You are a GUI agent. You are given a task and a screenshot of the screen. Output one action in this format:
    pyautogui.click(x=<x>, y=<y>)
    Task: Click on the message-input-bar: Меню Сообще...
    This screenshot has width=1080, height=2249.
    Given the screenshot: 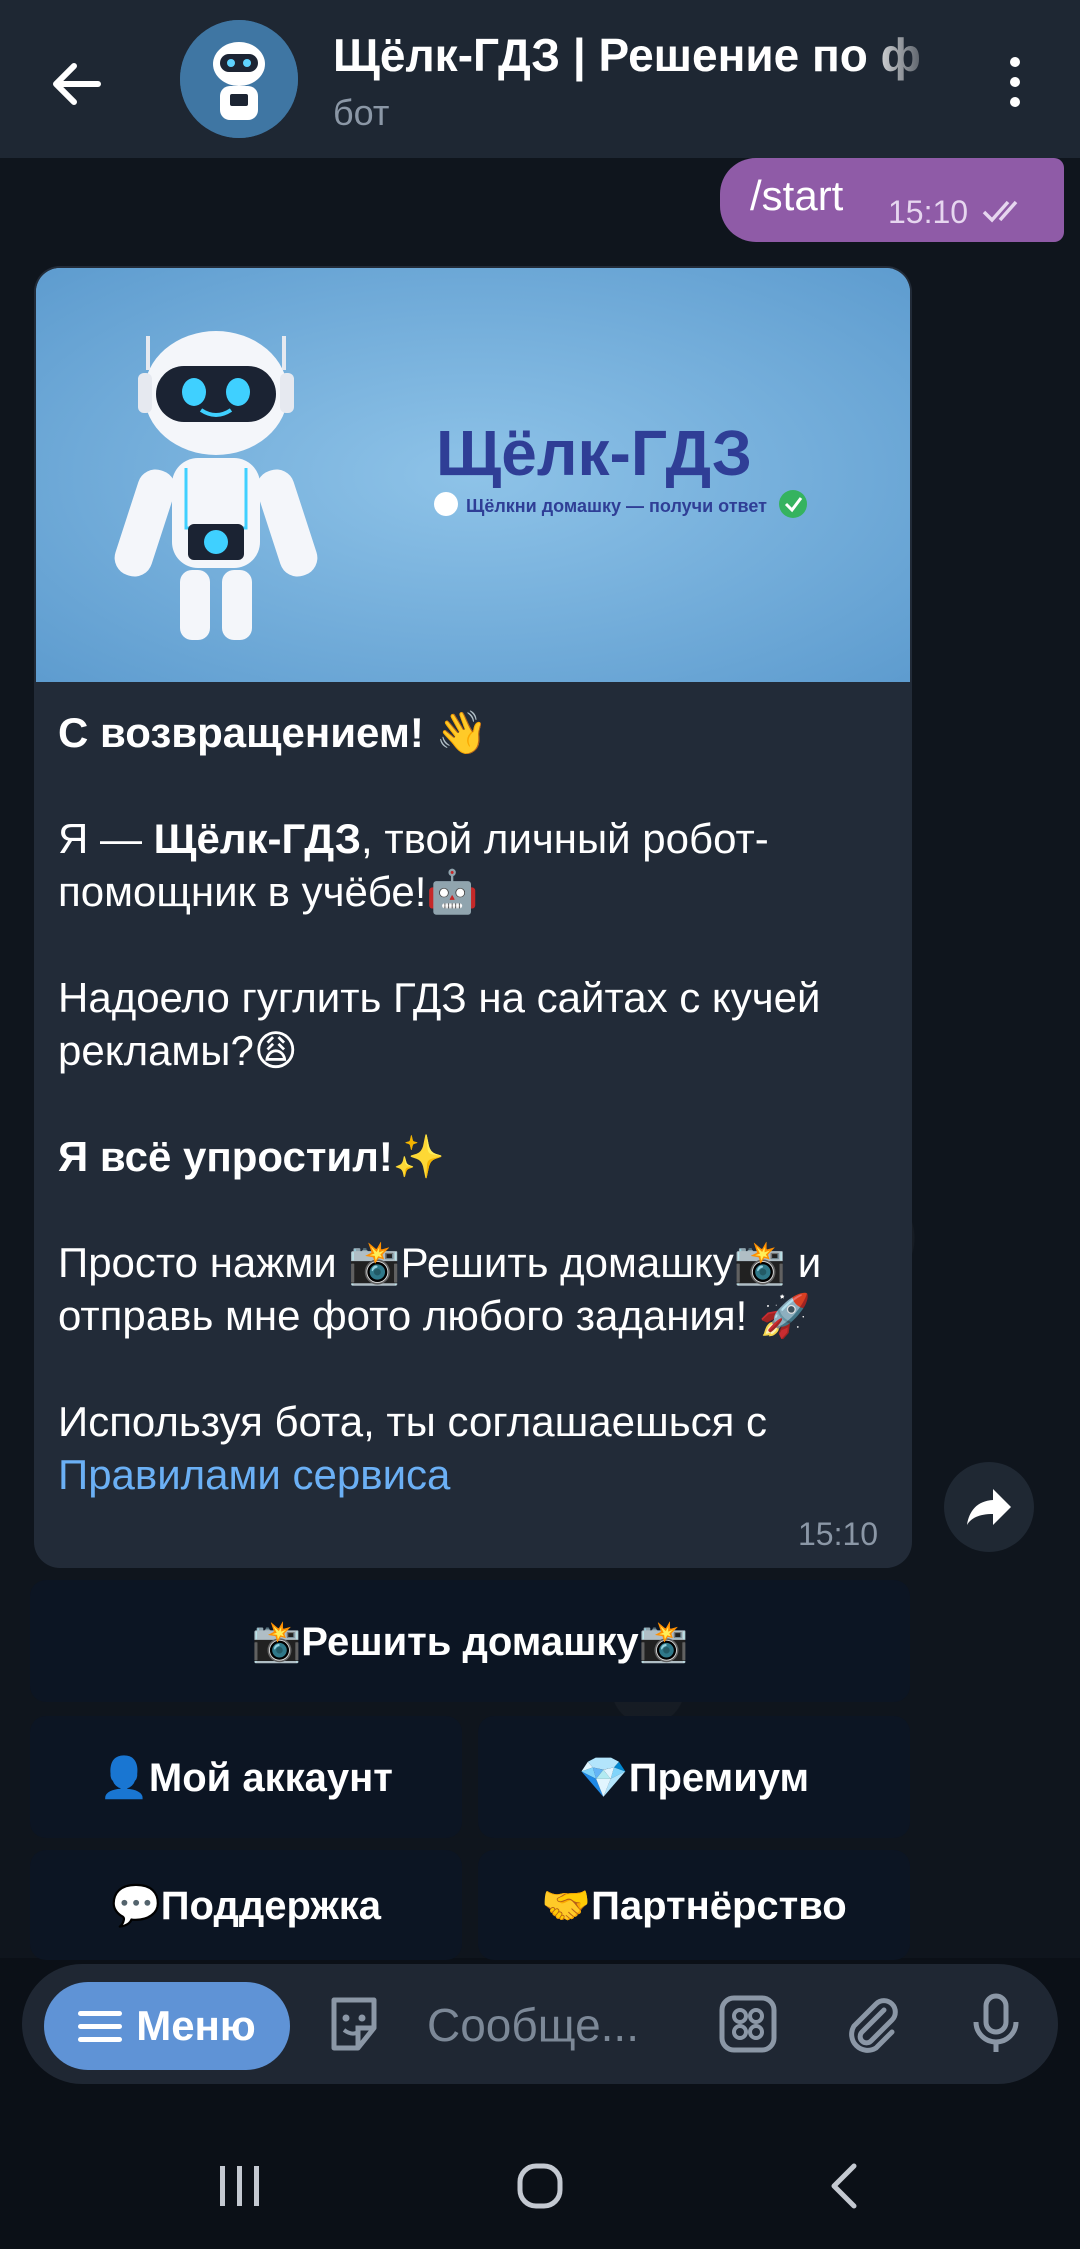 What is the action you would take?
    pyautogui.click(x=540, y=2024)
    